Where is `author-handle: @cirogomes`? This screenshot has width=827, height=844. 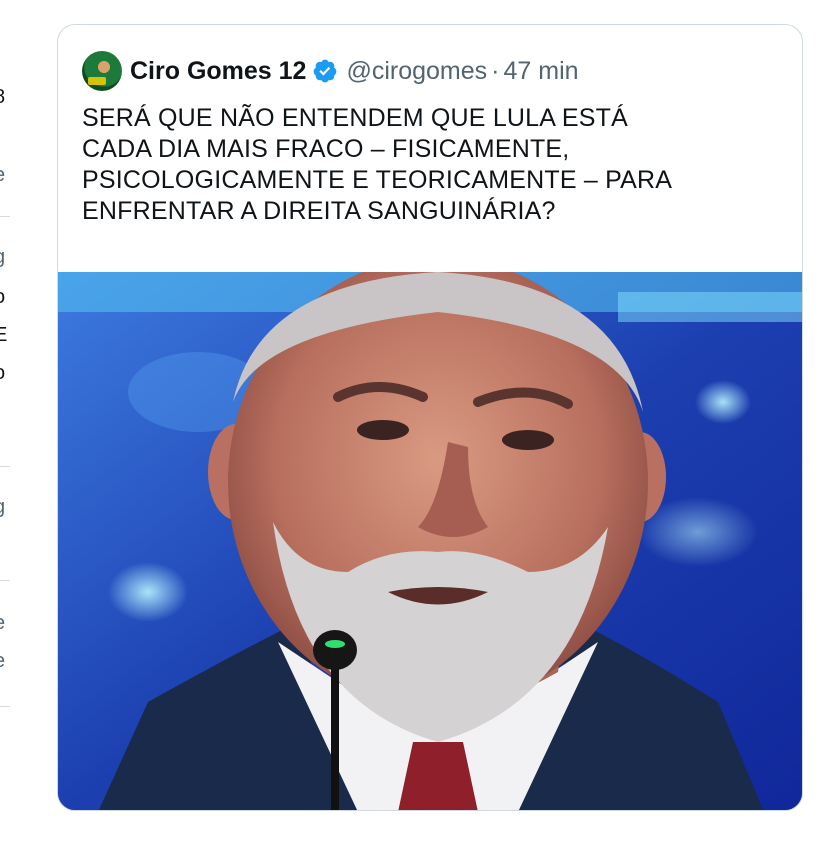
author-handle: @cirogomes is located at coordinates (416, 71).